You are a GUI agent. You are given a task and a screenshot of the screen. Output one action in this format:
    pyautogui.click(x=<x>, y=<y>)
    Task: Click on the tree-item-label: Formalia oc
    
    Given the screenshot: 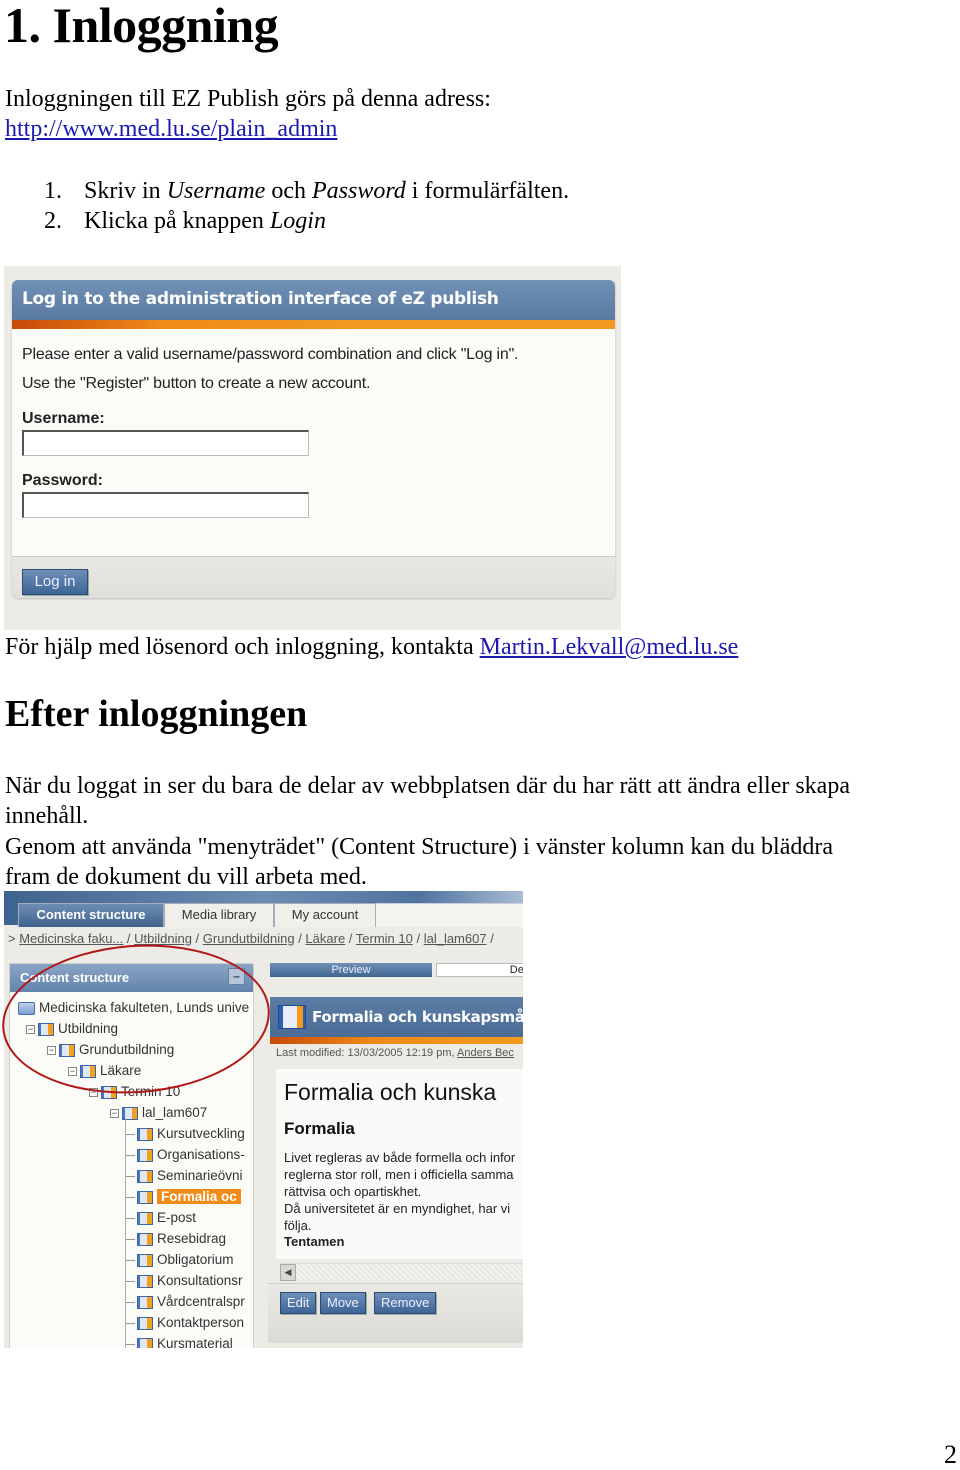 What is the action you would take?
    pyautogui.click(x=199, y=1196)
    